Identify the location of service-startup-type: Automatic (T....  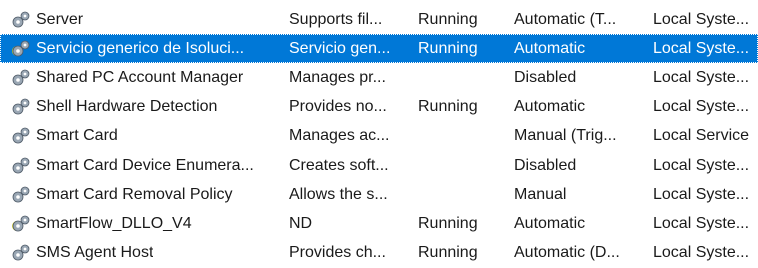
(565, 19).